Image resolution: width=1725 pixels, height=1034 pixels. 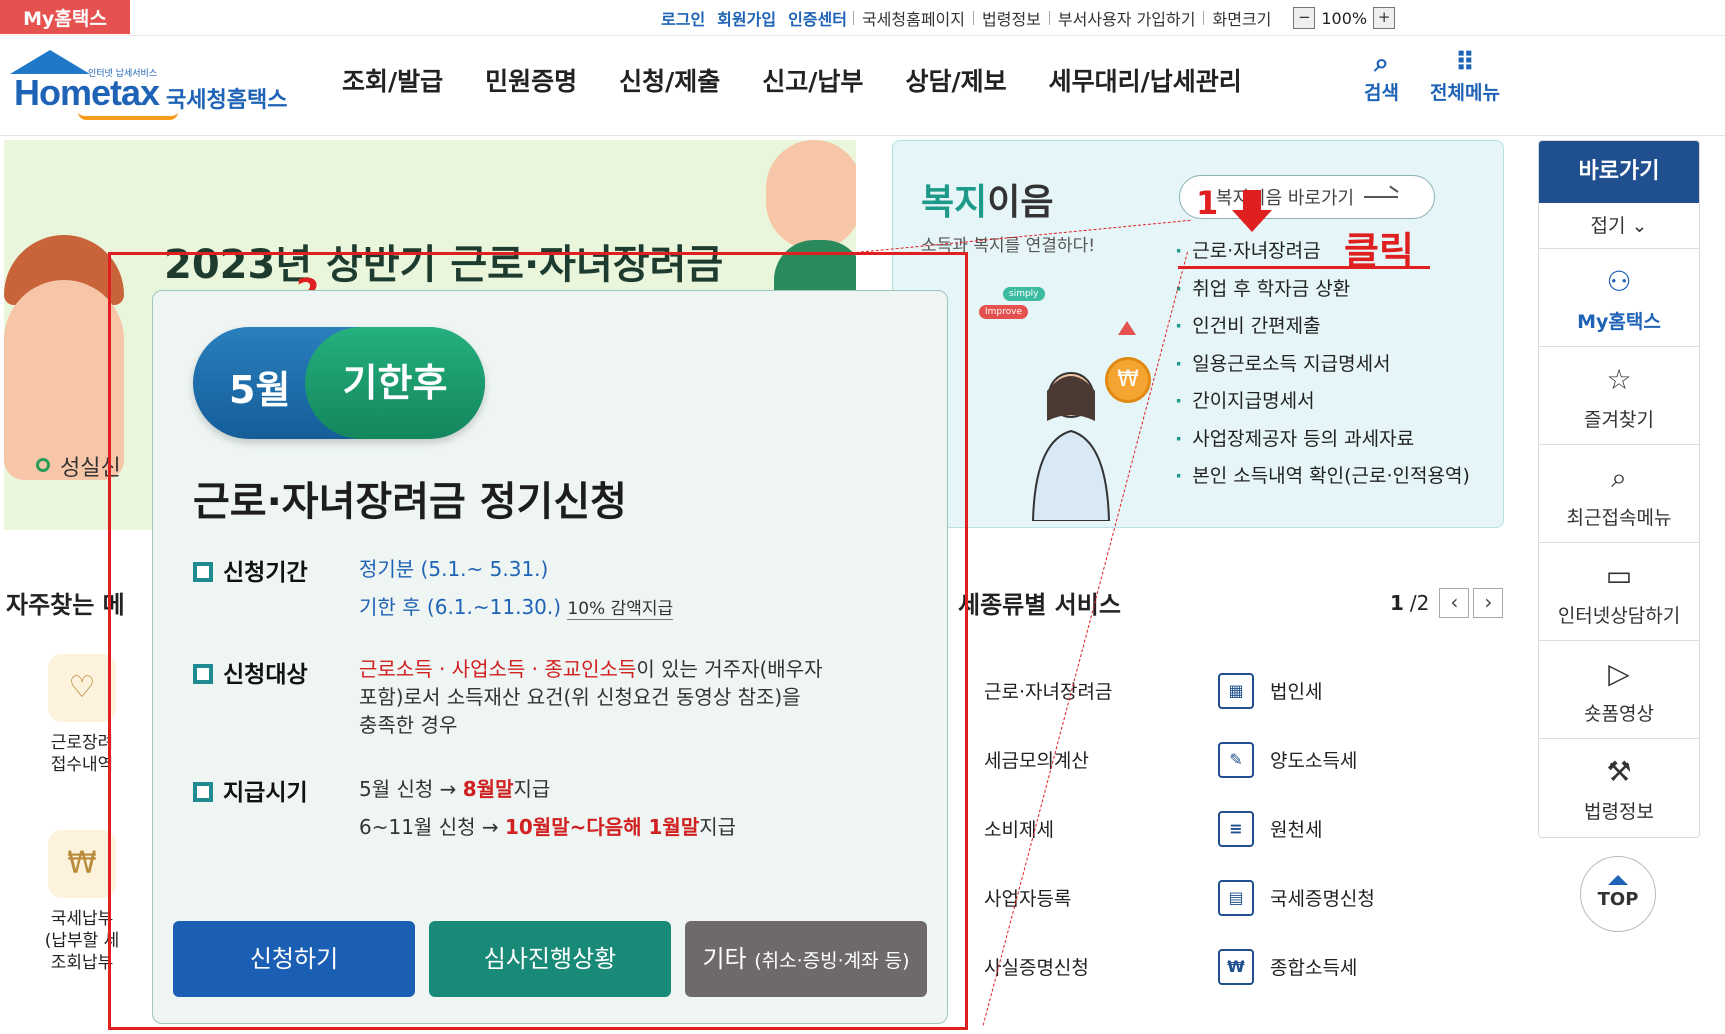 I want to click on search-button: ⌕ 검색, so click(x=1381, y=76).